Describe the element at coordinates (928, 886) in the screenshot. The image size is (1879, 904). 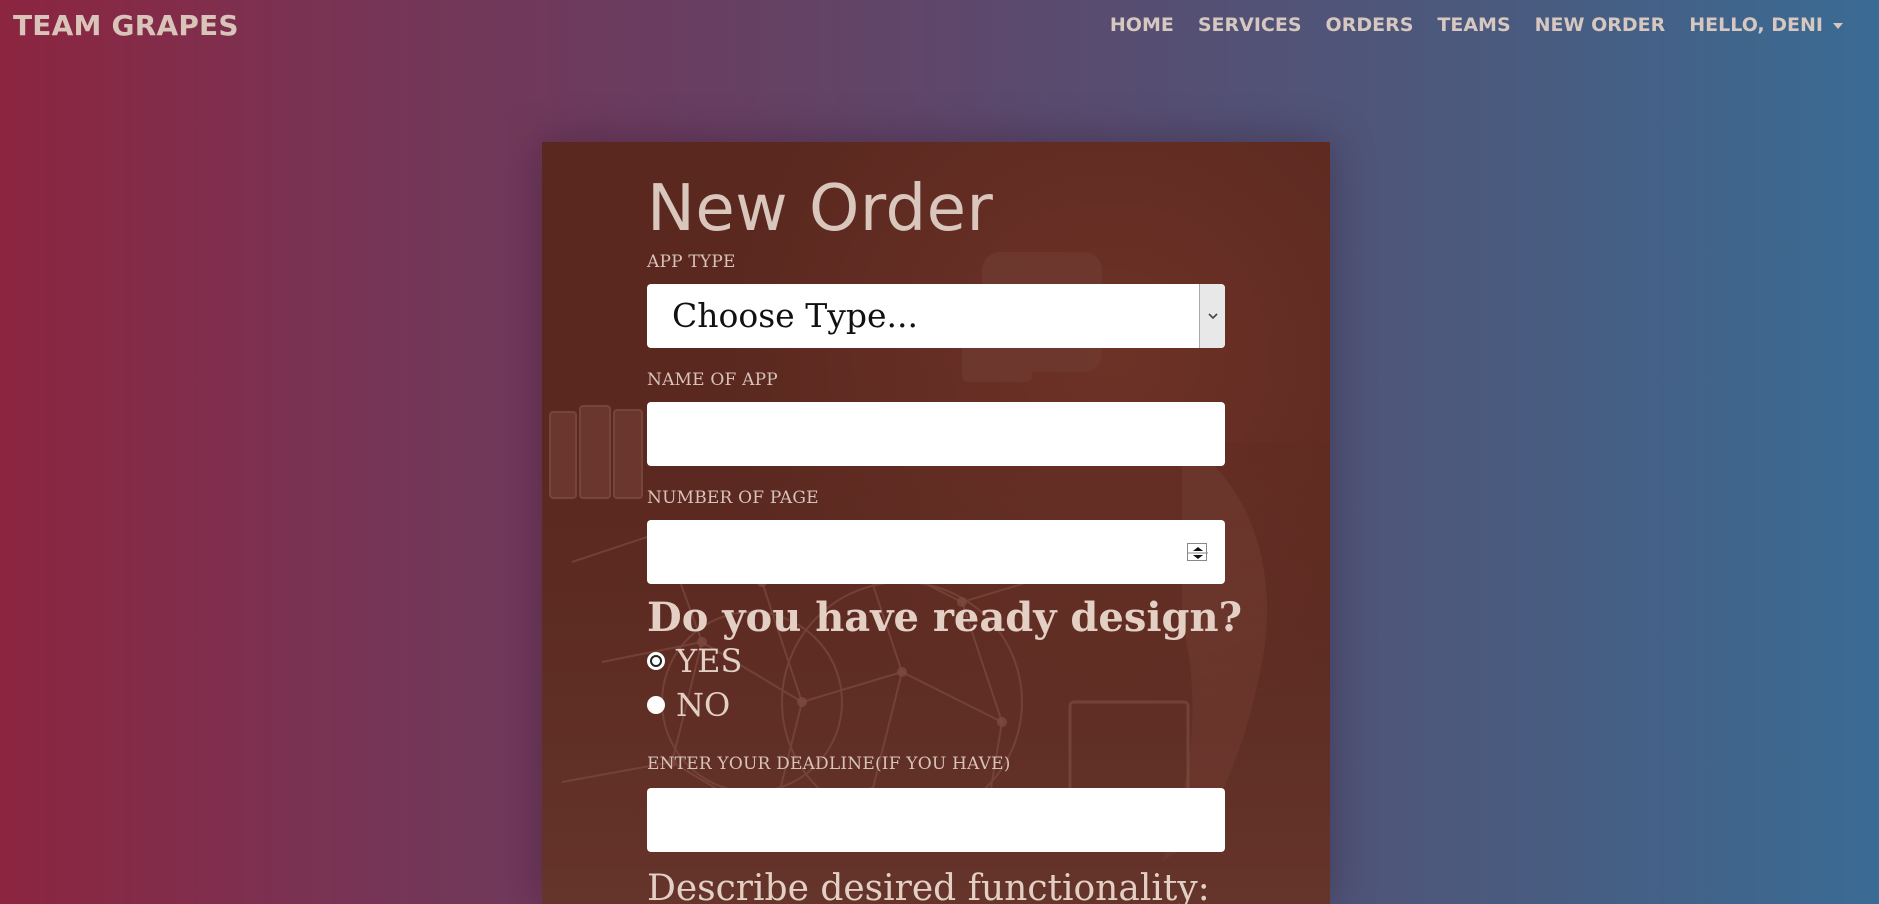
I see `functionality-label: Describe desired functionality:` at that location.